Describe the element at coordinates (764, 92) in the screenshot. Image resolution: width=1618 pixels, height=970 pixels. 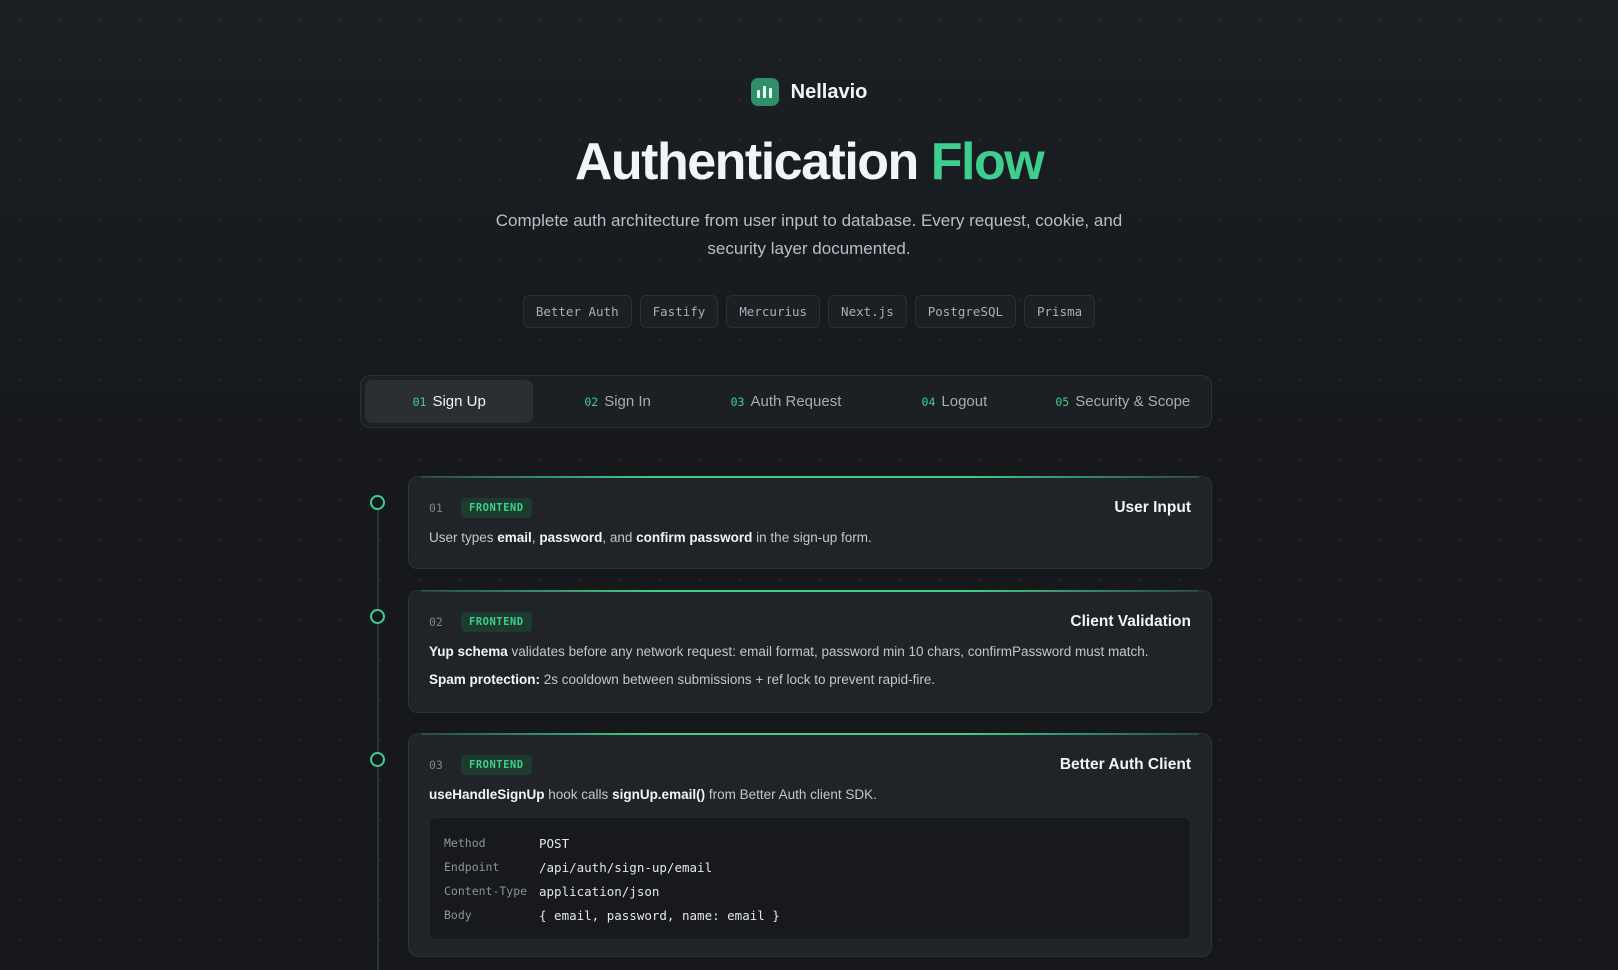
I see `bar-chart-icon` at that location.